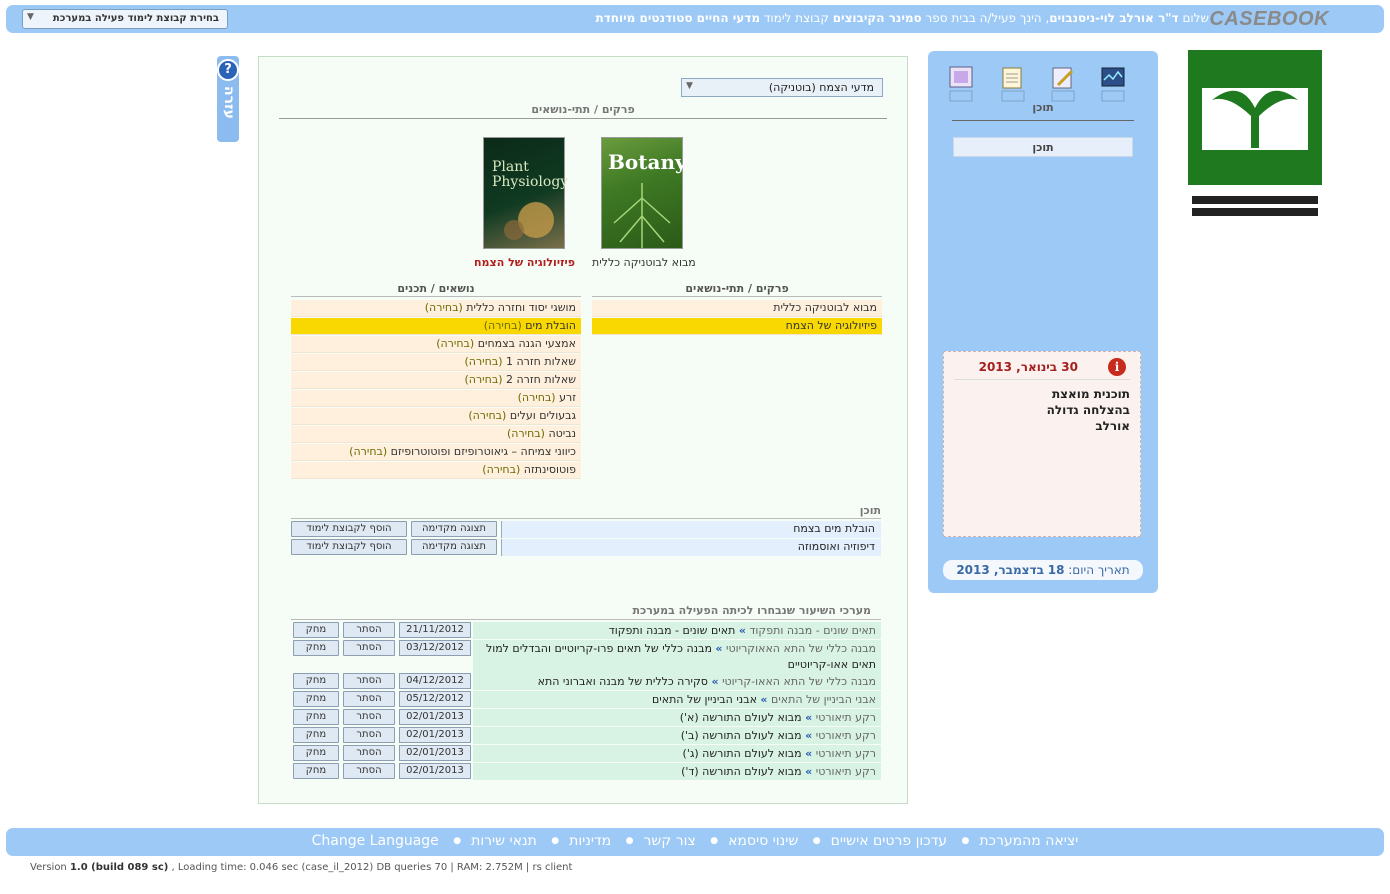 This screenshot has width=1390, height=894. Describe the element at coordinates (1043, 147) in the screenshot. I see `nav-tab-content: תוכן` at that location.